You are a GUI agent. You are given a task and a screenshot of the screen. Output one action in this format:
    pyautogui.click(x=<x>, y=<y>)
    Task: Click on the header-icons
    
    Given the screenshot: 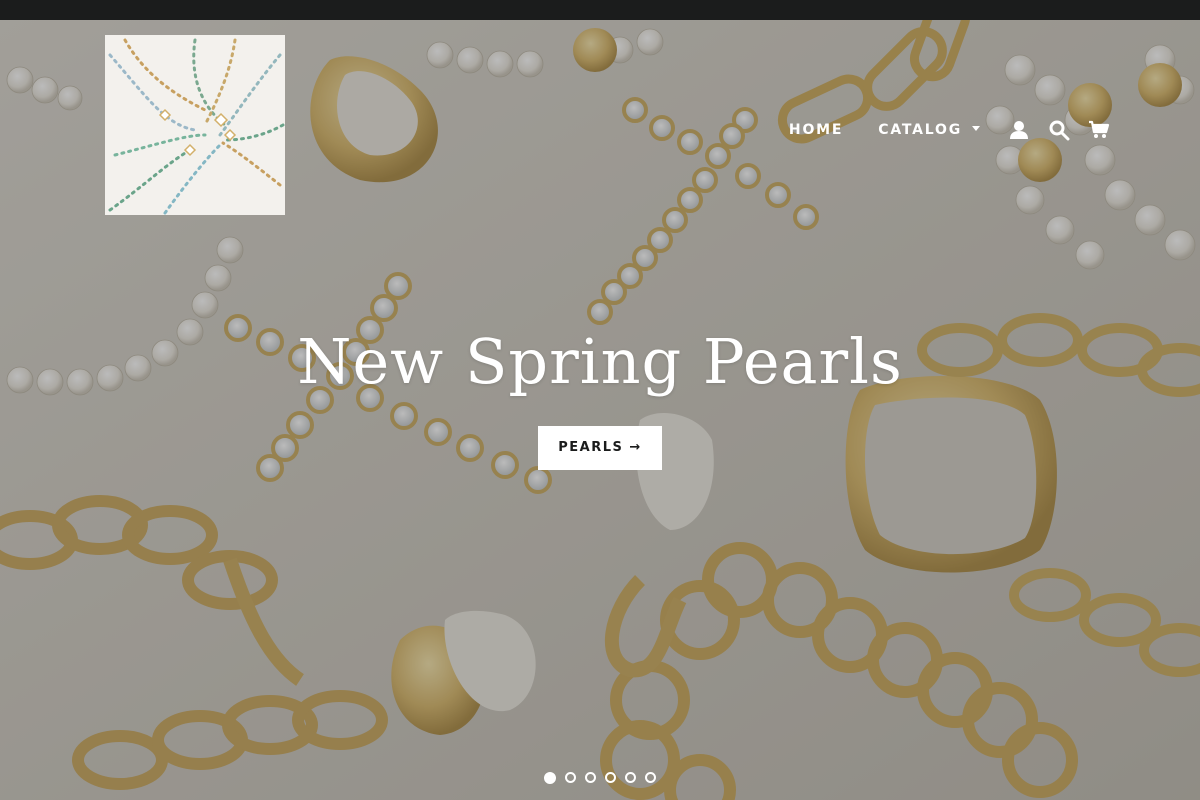 What is the action you would take?
    pyautogui.click(x=1059, y=130)
    